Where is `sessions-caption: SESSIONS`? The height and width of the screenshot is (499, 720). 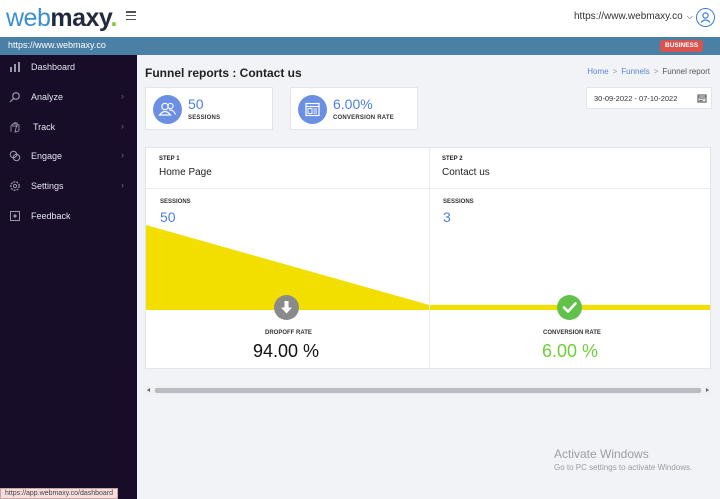 sessions-caption: SESSIONS is located at coordinates (204, 118).